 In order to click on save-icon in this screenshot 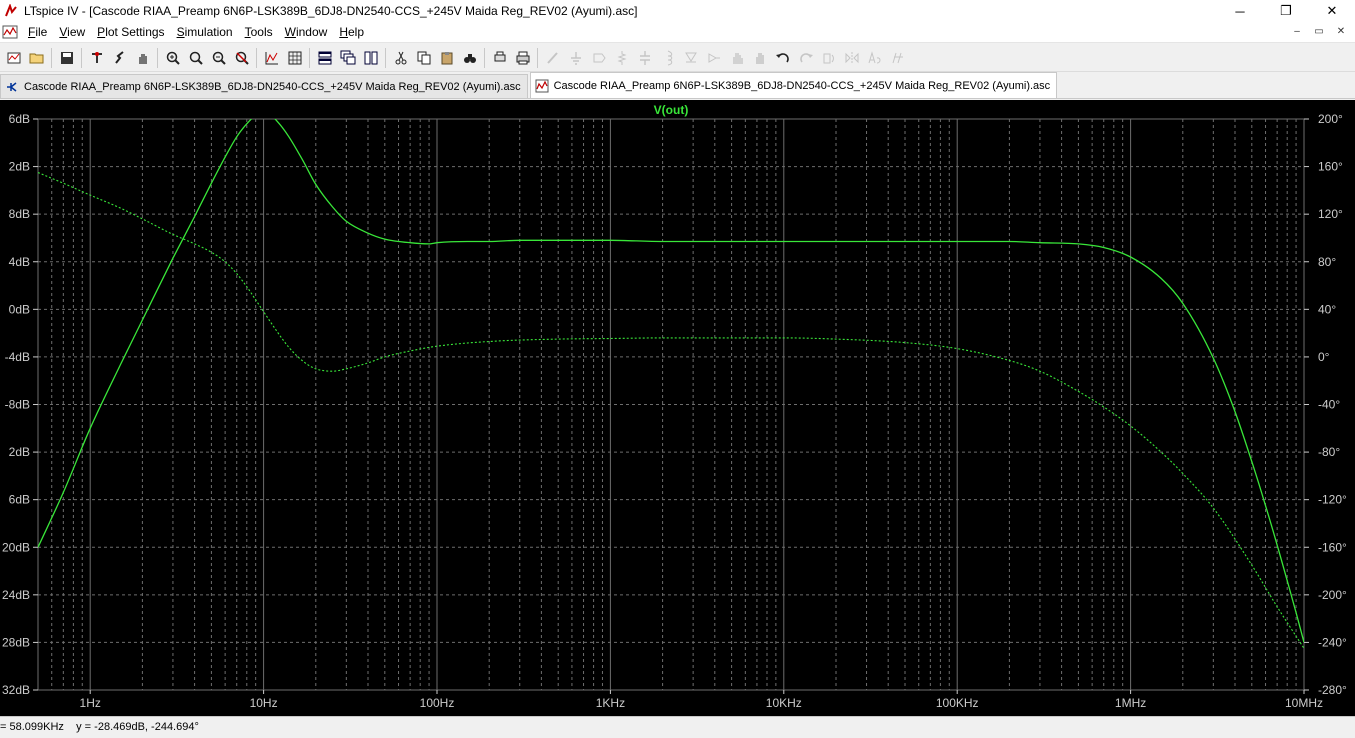, I will do `click(66, 57)`.